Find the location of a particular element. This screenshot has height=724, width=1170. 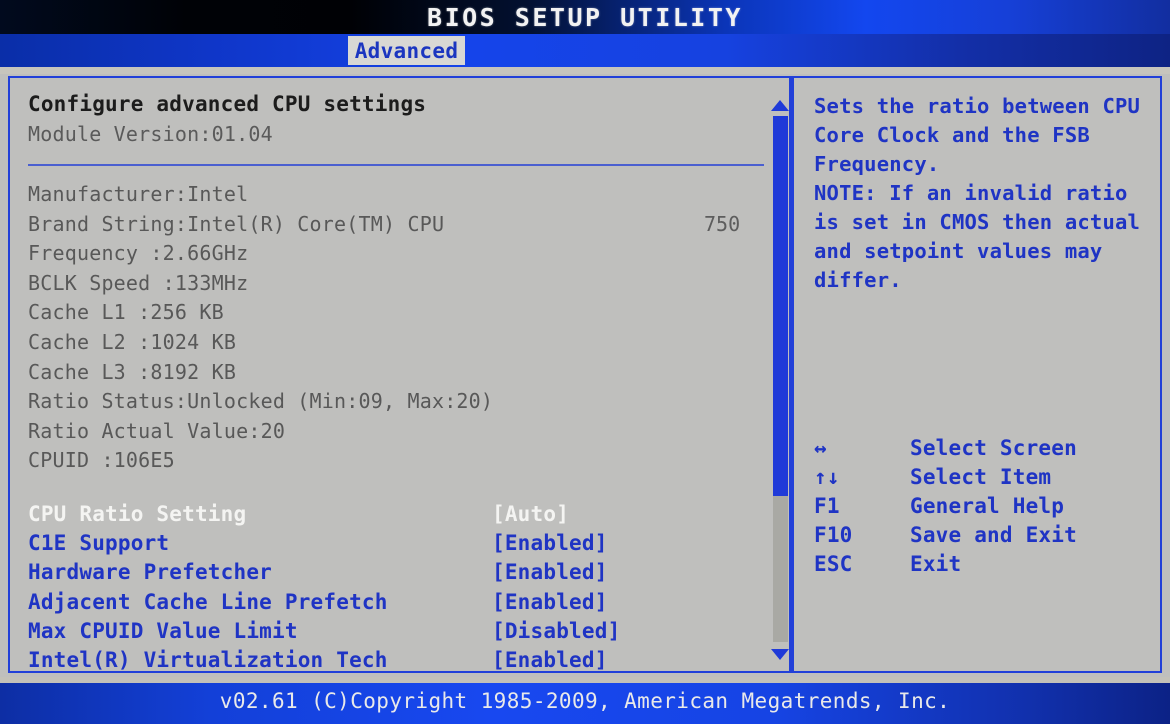

cpu-info-label: Cache L1 :256 KB is located at coordinates (126, 312).